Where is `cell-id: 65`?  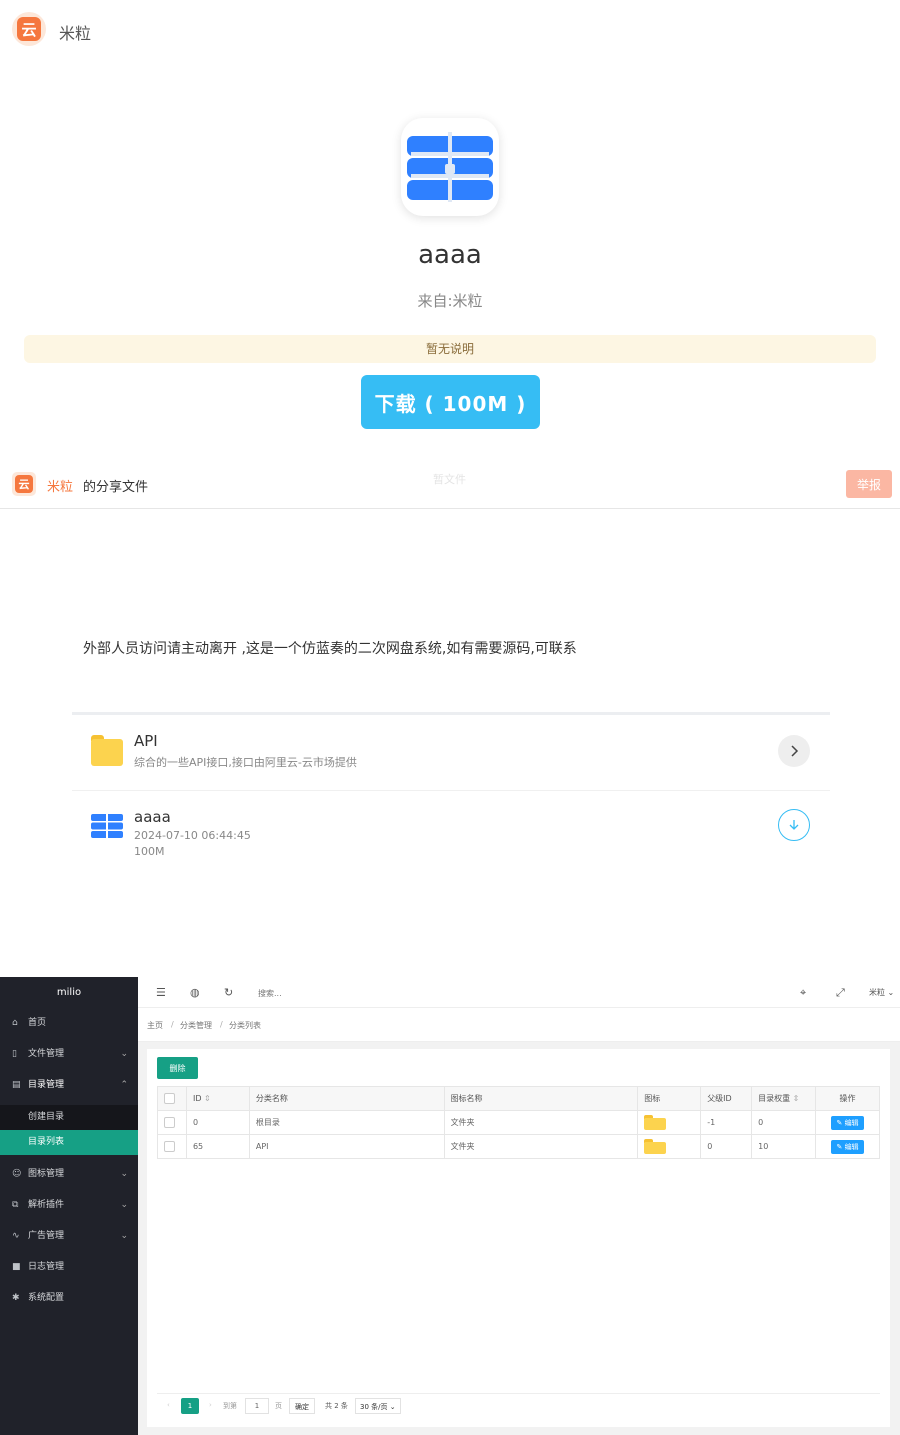
cell-id: 65 is located at coordinates (217, 1146).